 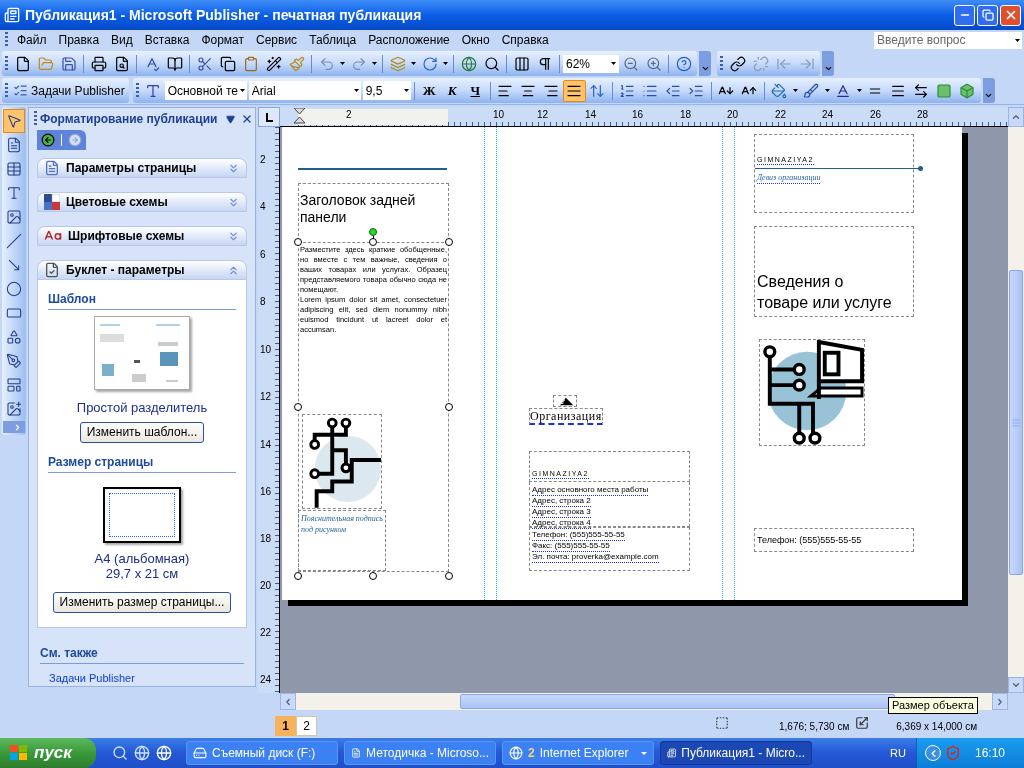 What do you see at coordinates (990, 753) in the screenshot?
I see `clock: 16:10` at bounding box center [990, 753].